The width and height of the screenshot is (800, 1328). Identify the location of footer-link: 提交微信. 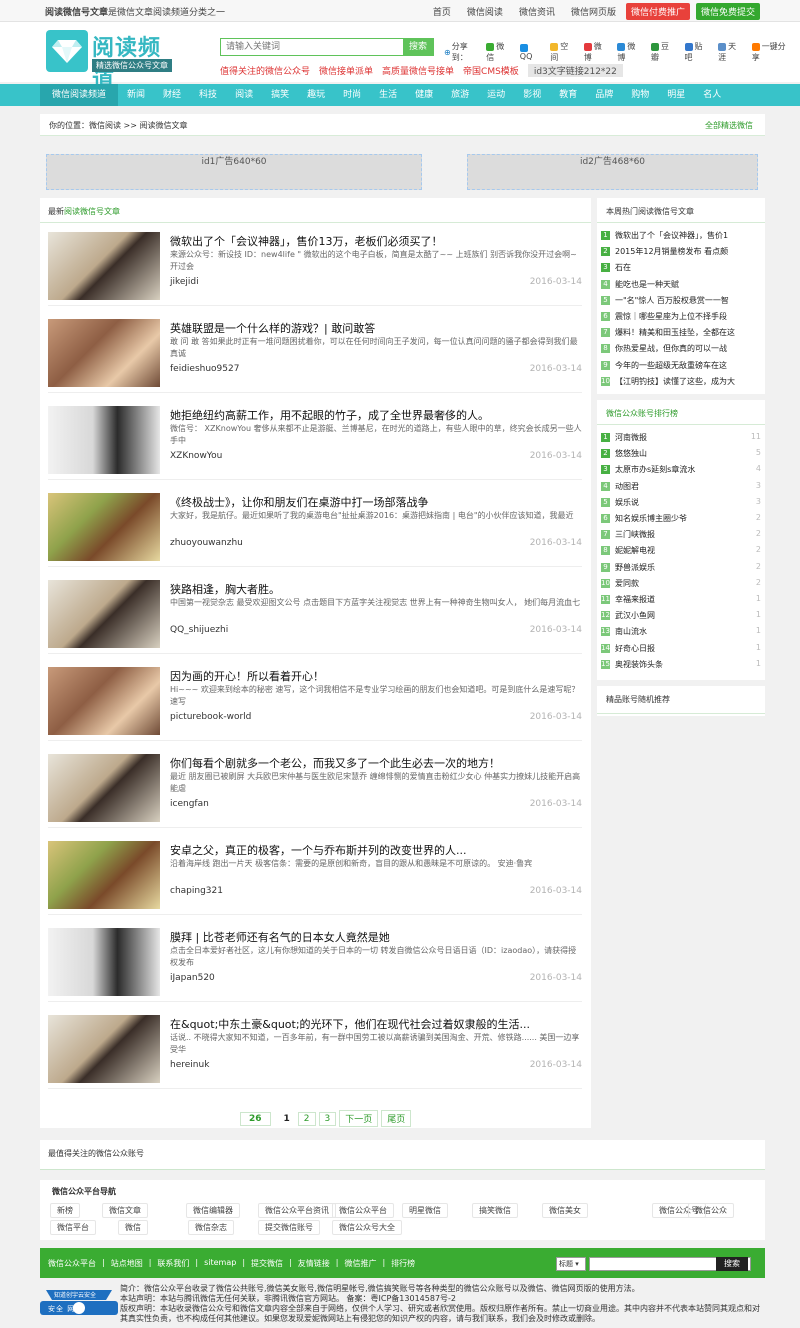
(267, 1263).